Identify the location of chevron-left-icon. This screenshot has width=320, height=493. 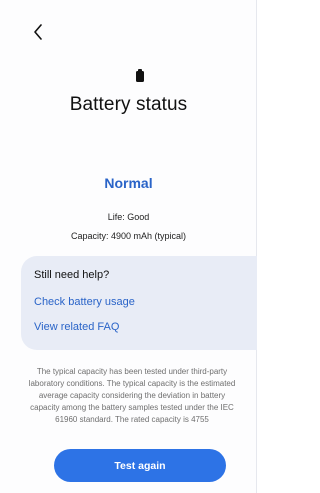
(38, 32).